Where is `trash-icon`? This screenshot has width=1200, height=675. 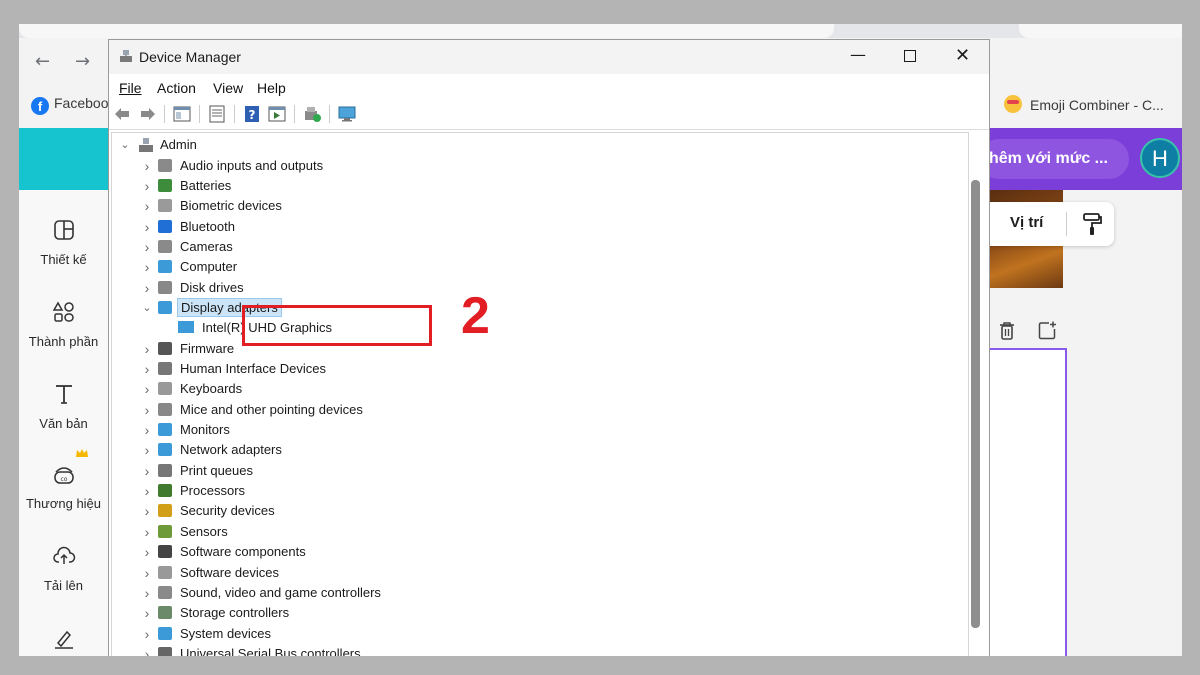 trash-icon is located at coordinates (1007, 331).